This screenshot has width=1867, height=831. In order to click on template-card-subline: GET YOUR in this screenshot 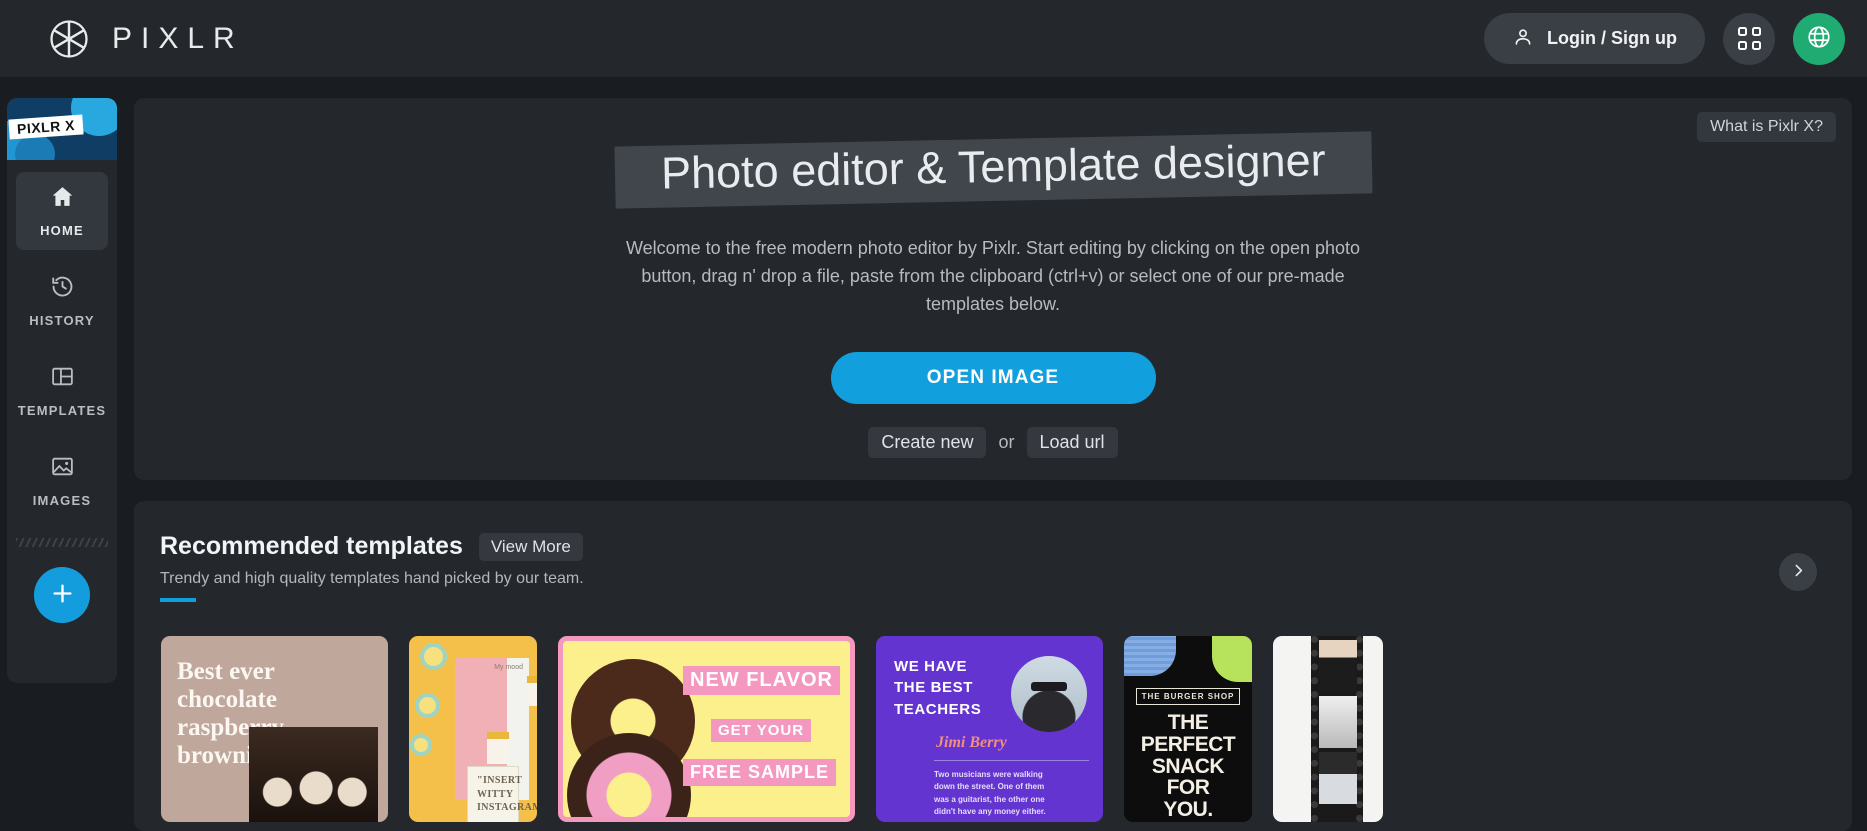, I will do `click(761, 730)`.